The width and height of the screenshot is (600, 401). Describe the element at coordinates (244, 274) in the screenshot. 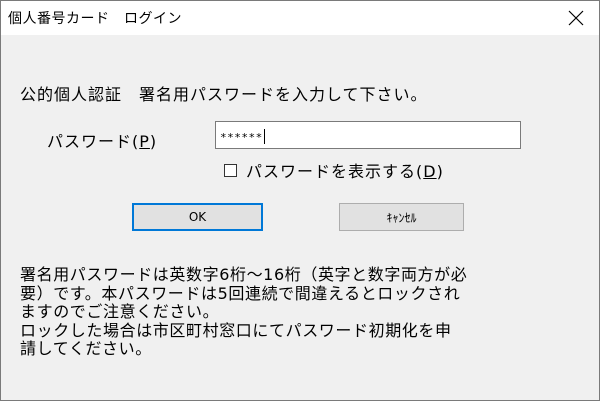

I see `notice-line: 署名用パスワードは英数字6桁～16桁（英字と数字両方が必` at that location.